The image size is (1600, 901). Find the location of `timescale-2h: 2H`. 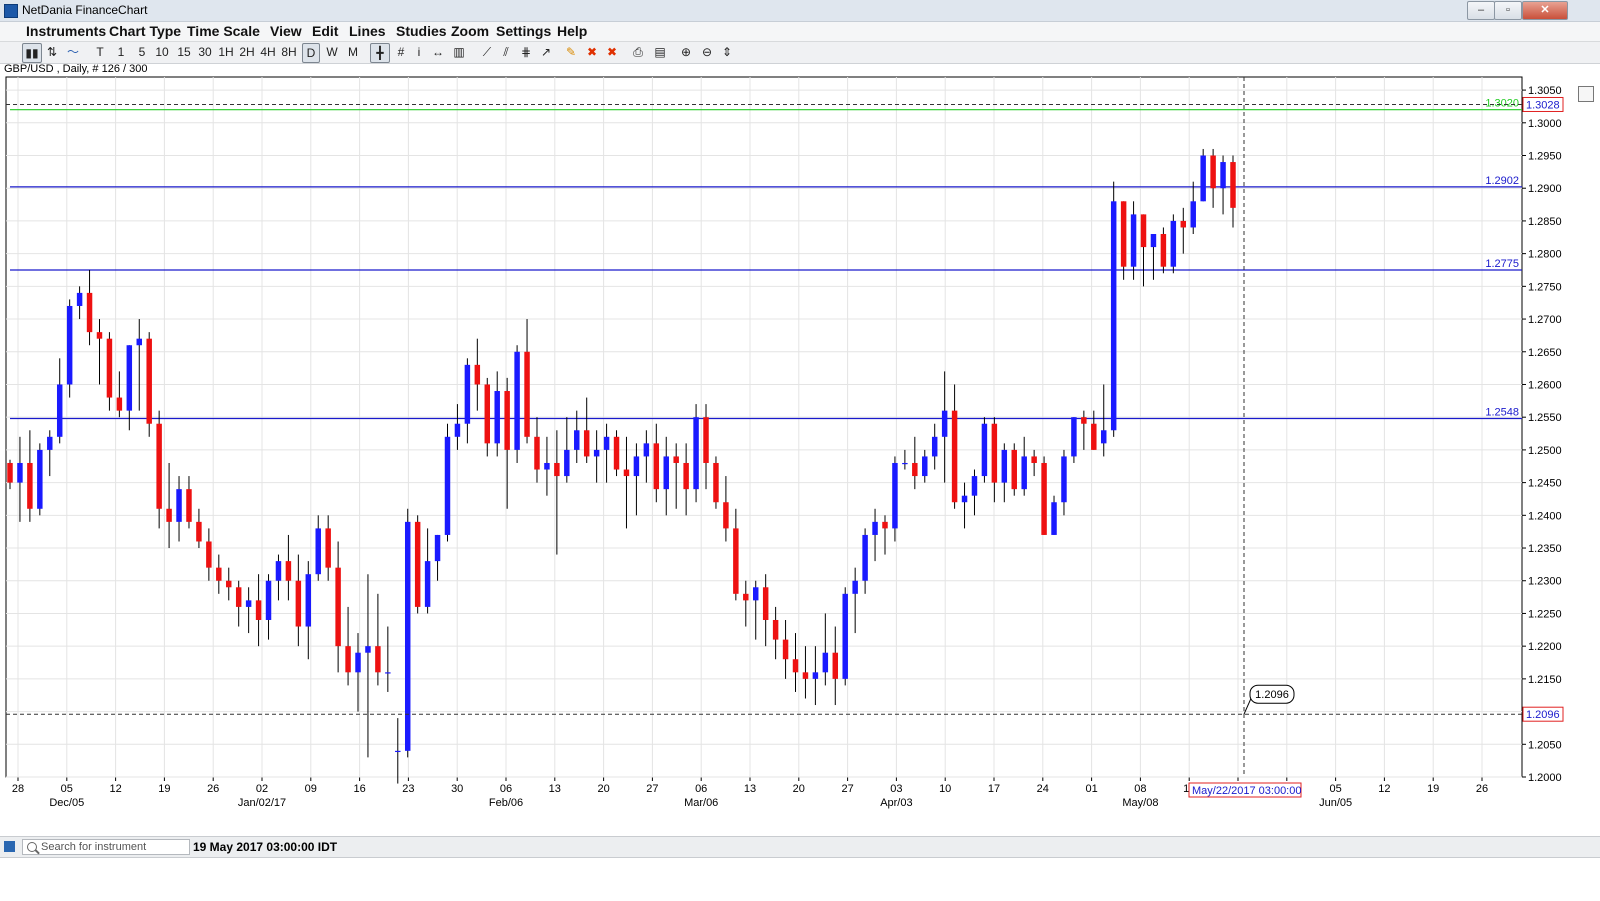

timescale-2h: 2H is located at coordinates (247, 52).